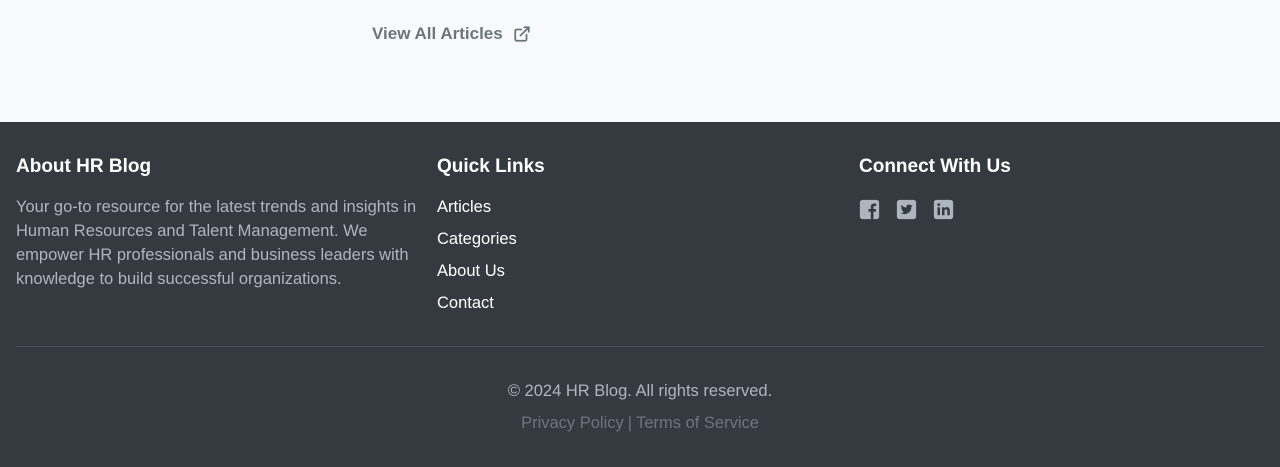 The width and height of the screenshot is (1280, 467). I want to click on quick-link-about-us: About Us, so click(471, 271).